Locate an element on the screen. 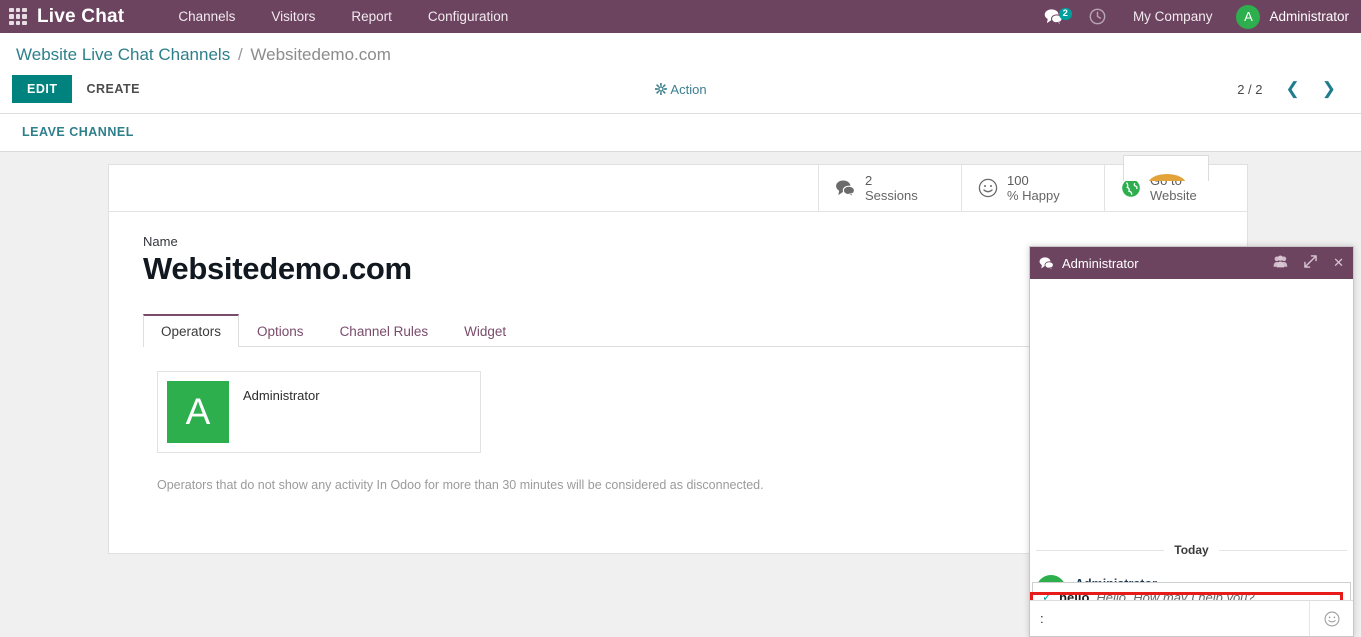 Image resolution: width=1361 pixels, height=637 pixels. stat-value-happy: 100 is located at coordinates (1018, 180).